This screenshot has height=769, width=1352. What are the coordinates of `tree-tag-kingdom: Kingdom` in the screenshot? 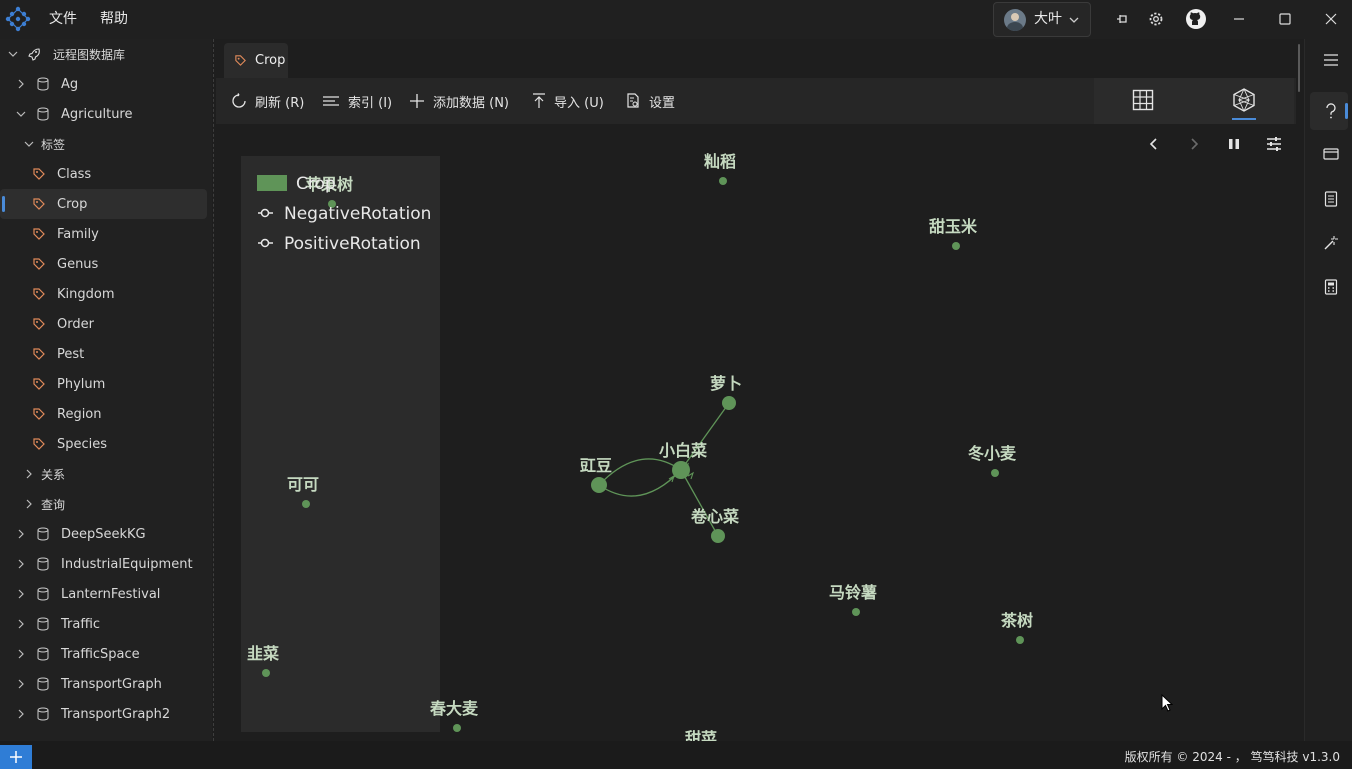 It's located at (103, 294).